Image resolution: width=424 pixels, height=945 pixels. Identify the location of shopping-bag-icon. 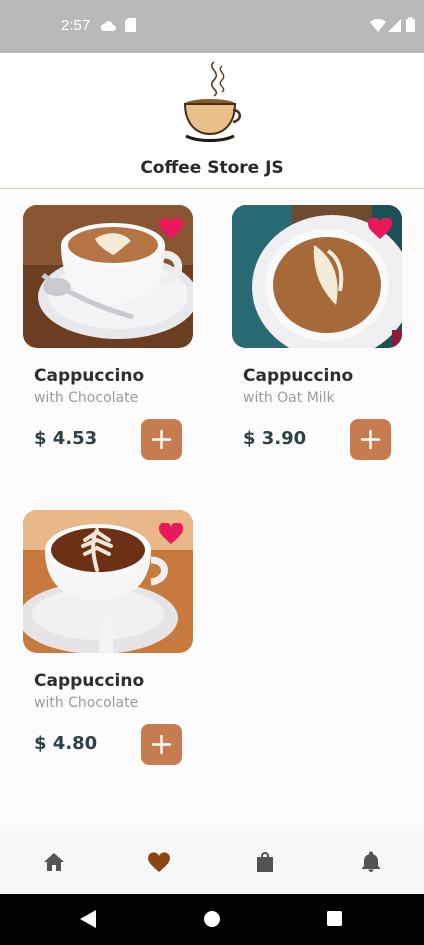
(265, 862).